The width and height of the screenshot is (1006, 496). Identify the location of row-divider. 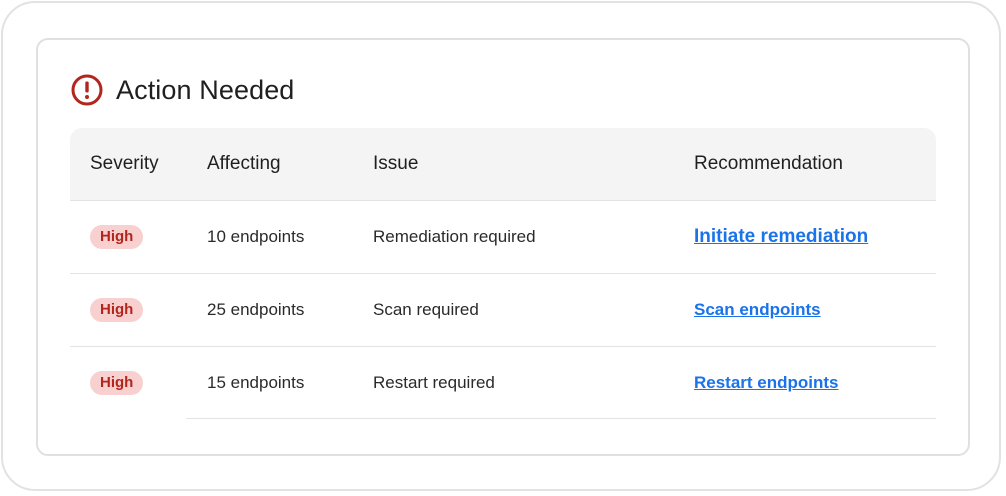
(561, 418).